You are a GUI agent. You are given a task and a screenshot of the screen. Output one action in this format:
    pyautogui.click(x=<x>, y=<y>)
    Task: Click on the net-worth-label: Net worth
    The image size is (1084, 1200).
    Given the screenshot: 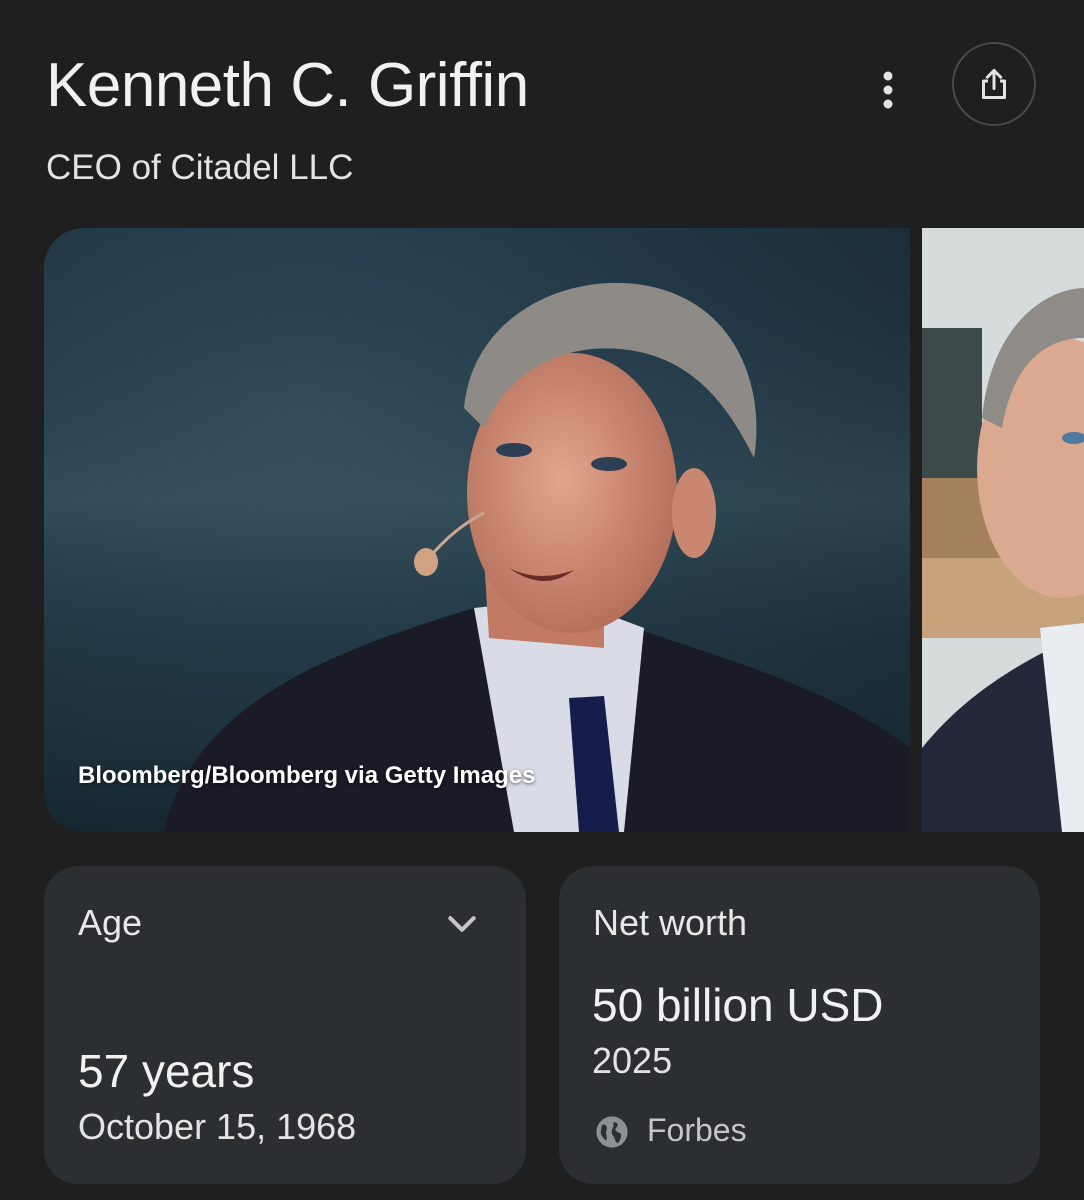 What is the action you would take?
    pyautogui.click(x=670, y=922)
    